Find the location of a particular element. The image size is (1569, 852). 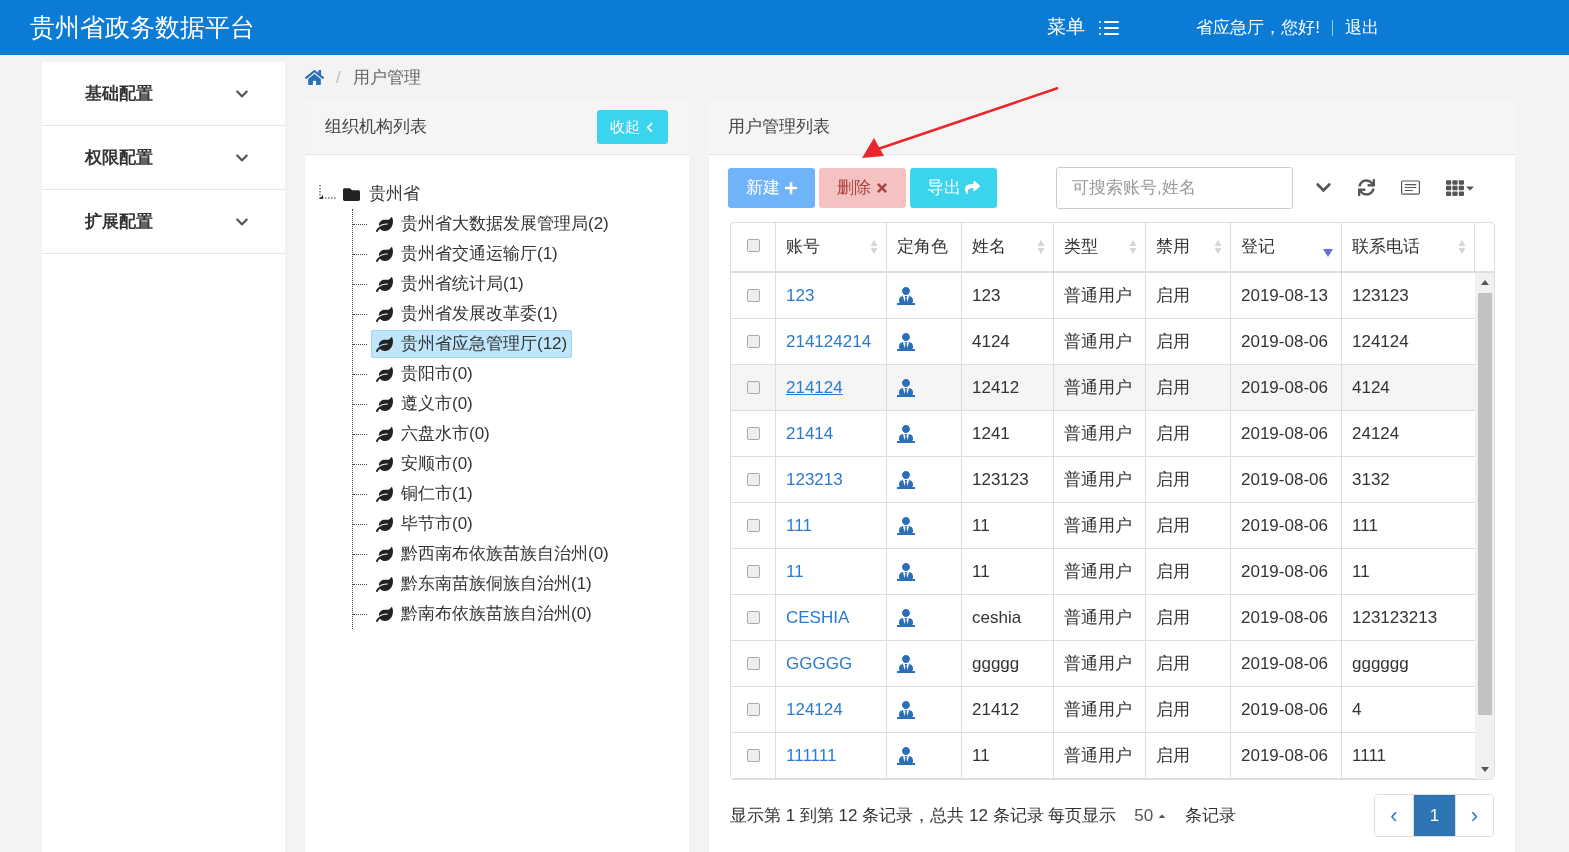

account-link: CESHIA is located at coordinates (818, 617).